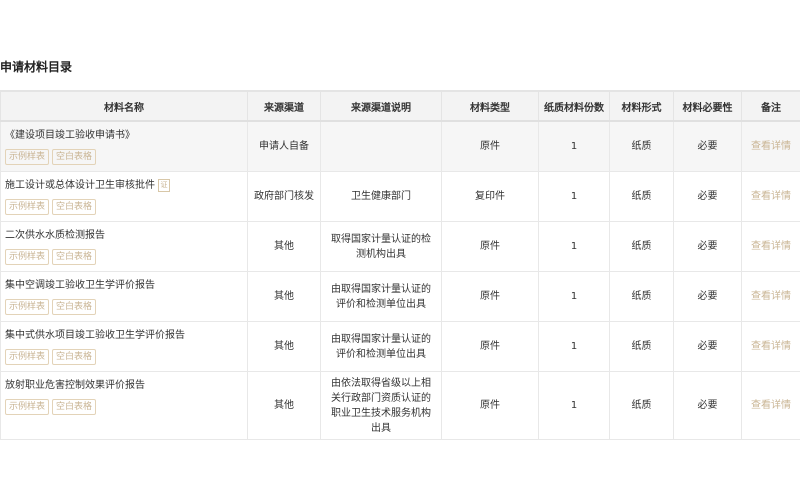 This screenshot has width=800, height=500. Describe the element at coordinates (574, 106) in the screenshot. I see `column-header: 纸质材料份数` at that location.